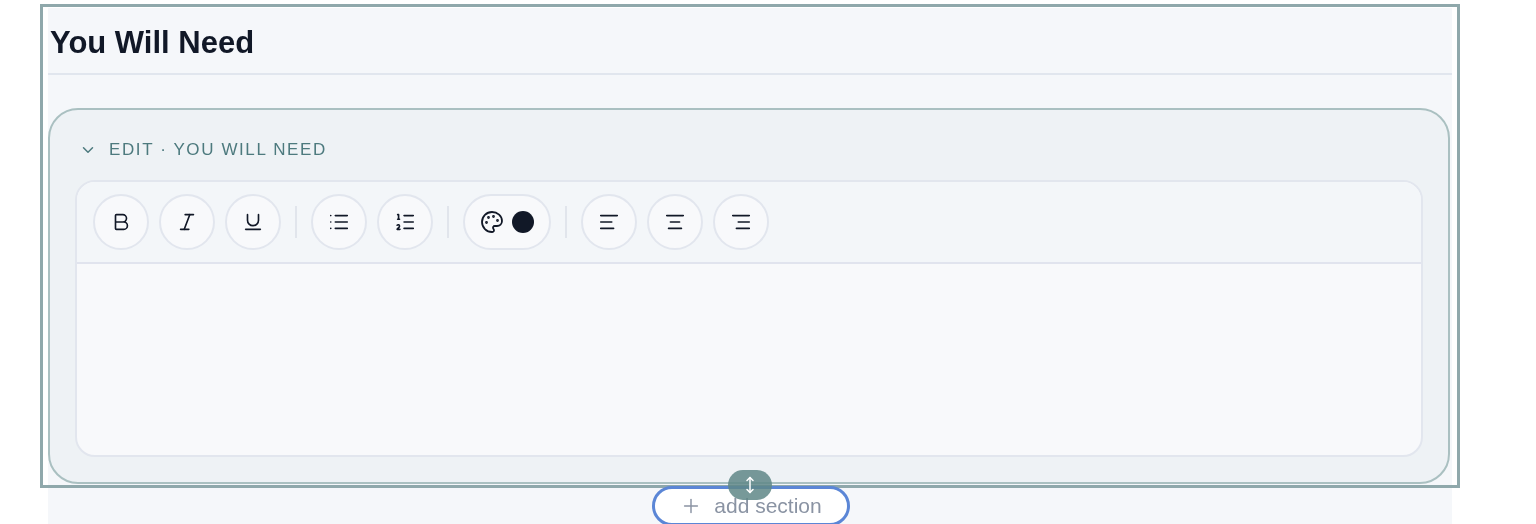 Image resolution: width=1536 pixels, height=524 pixels. Describe the element at coordinates (609, 222) in the screenshot. I see `align-left-button` at that location.